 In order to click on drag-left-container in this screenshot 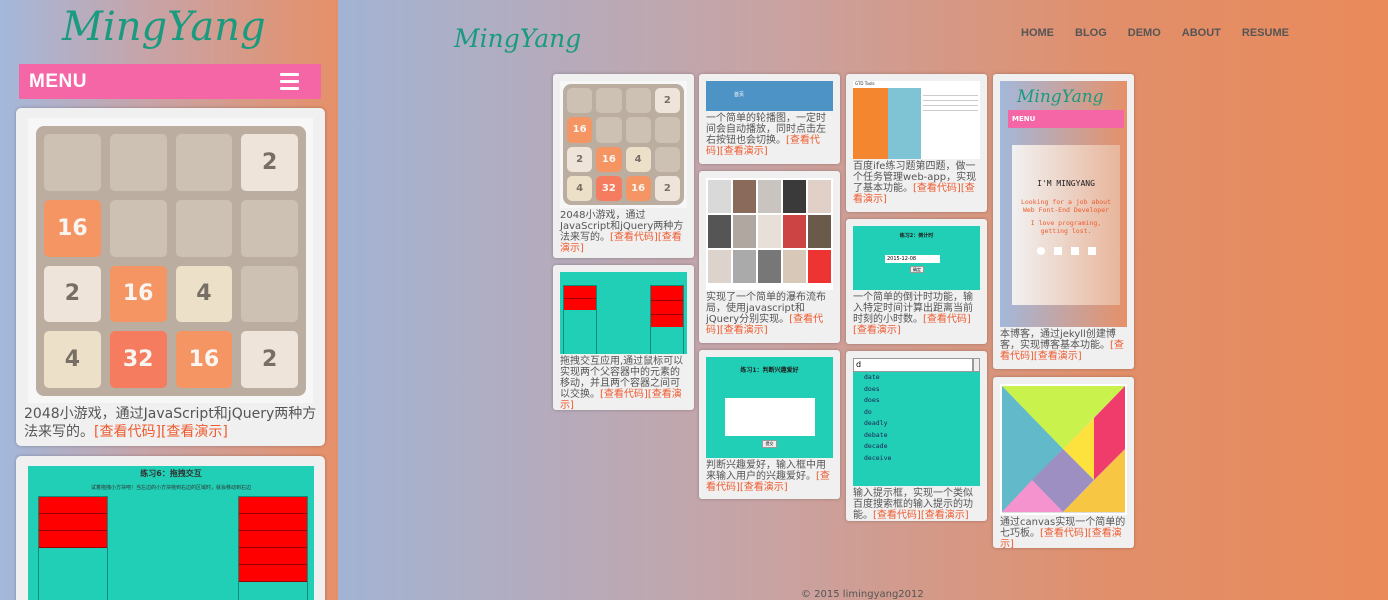, I will do `click(73, 548)`.